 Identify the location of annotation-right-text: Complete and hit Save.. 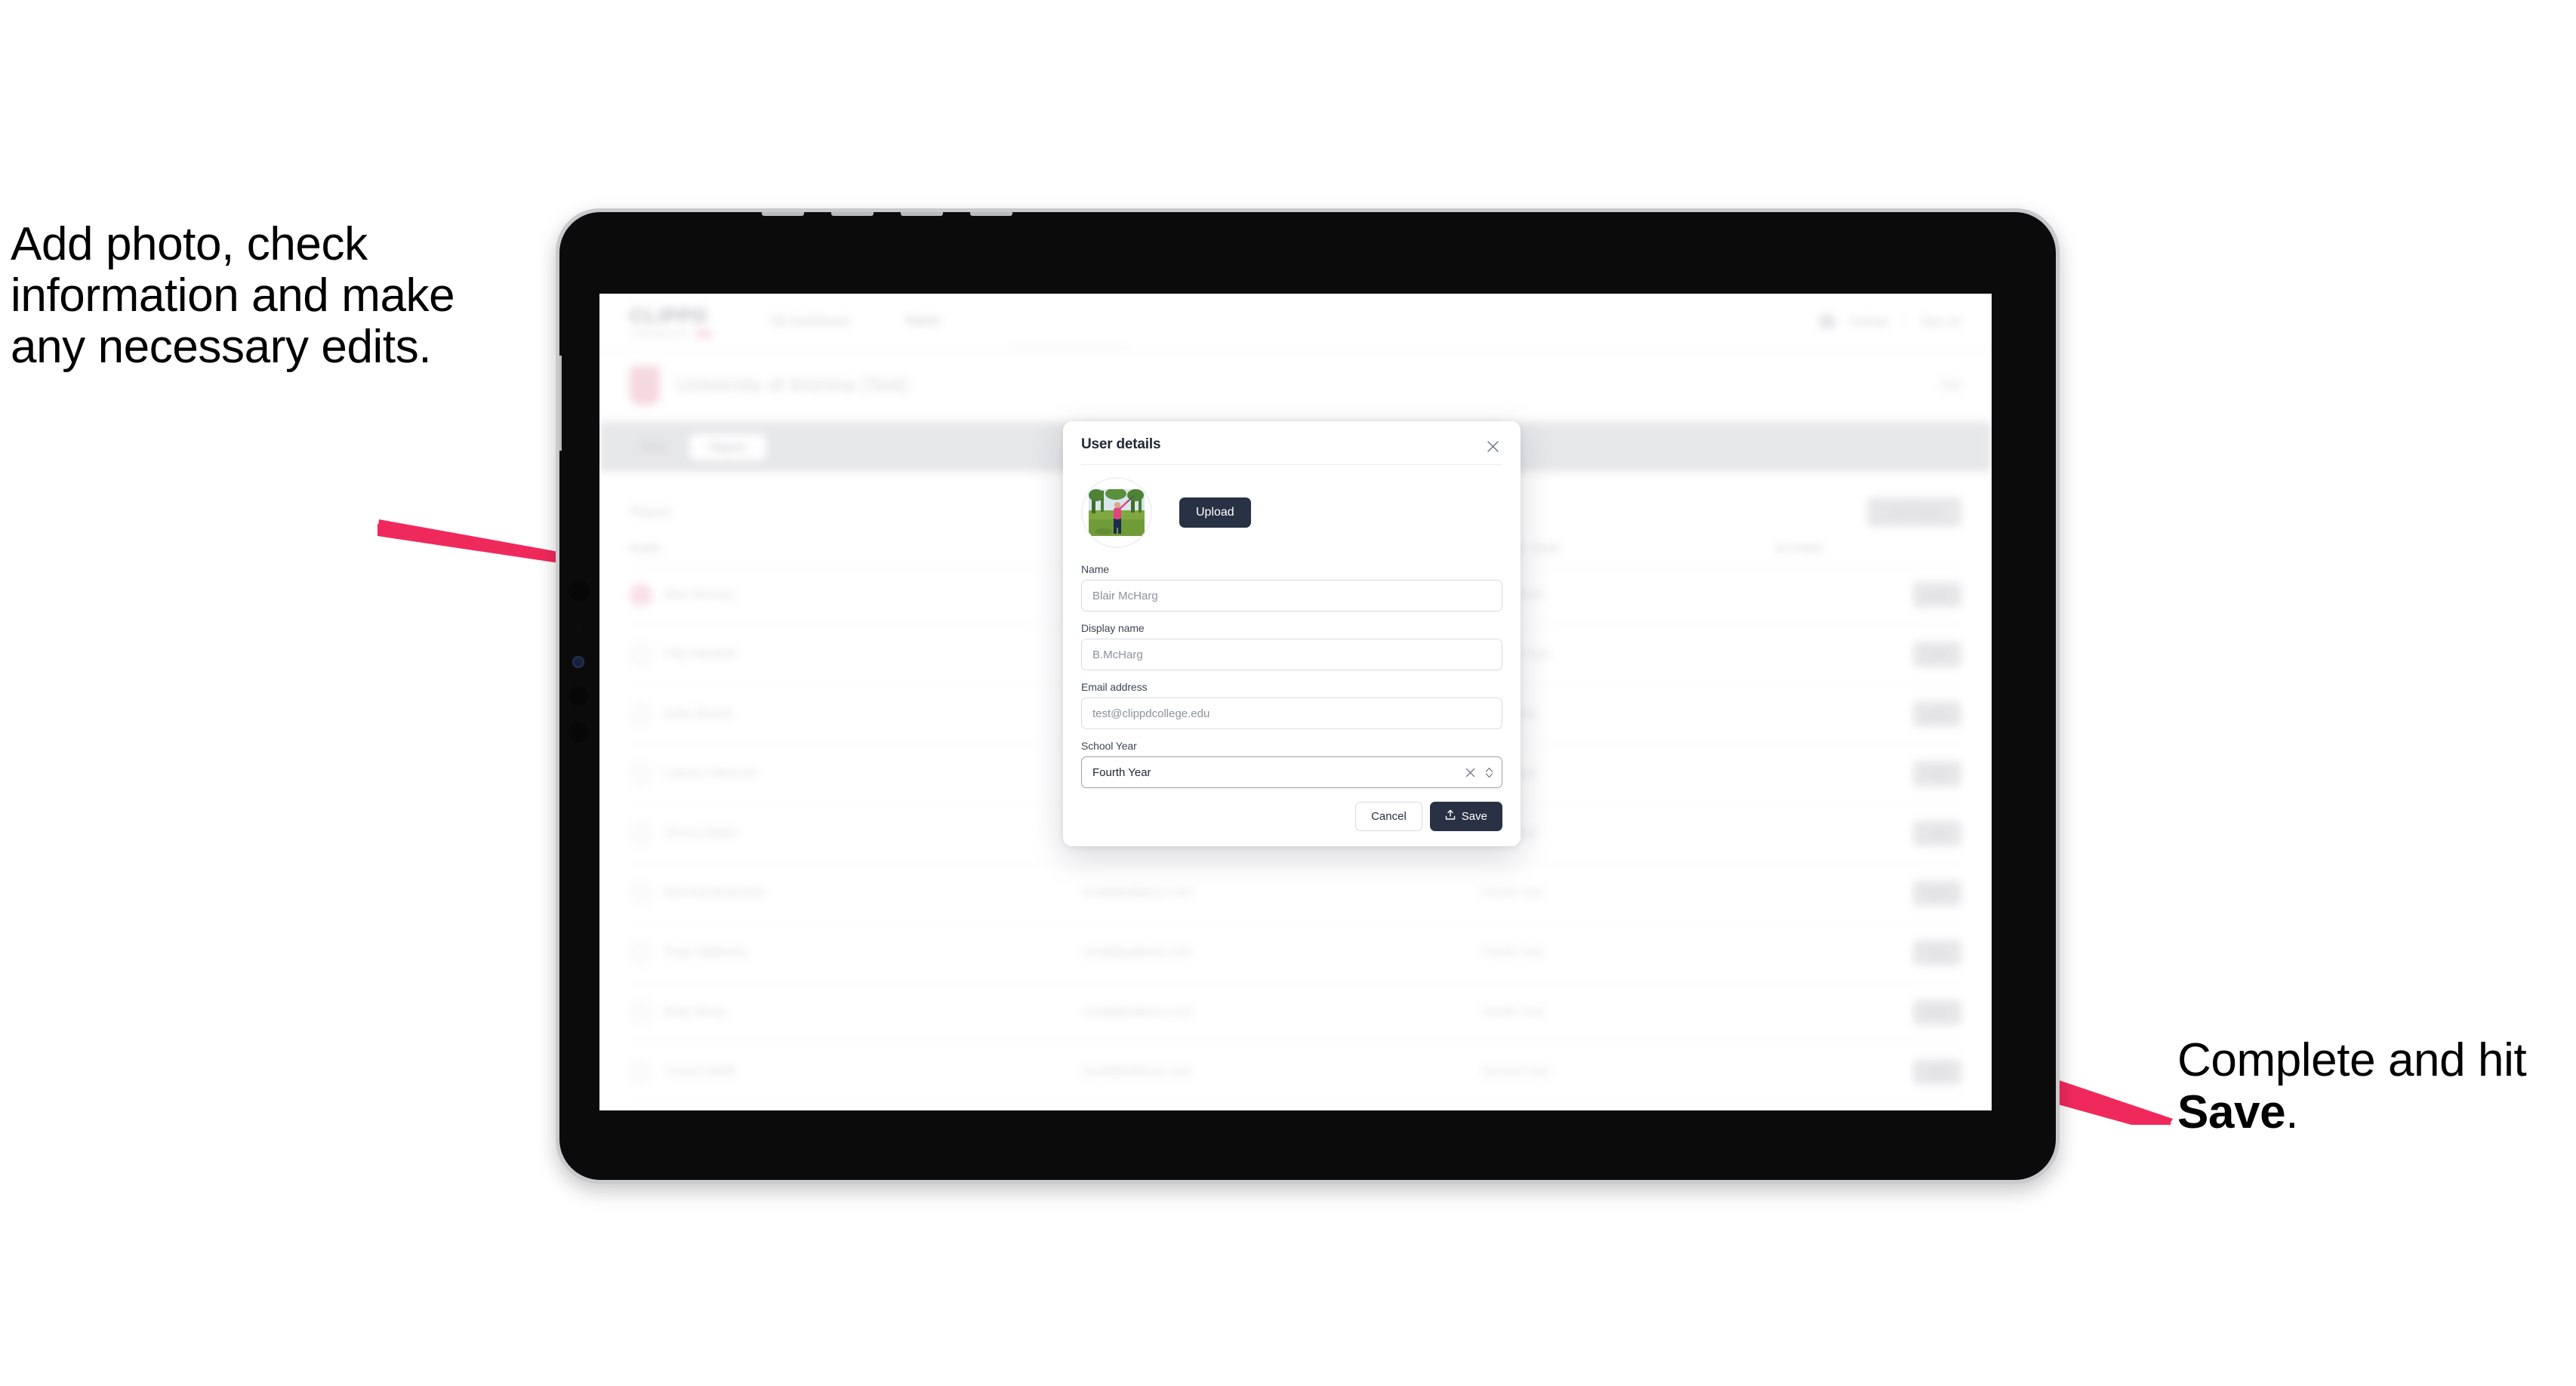
(2373, 1086).